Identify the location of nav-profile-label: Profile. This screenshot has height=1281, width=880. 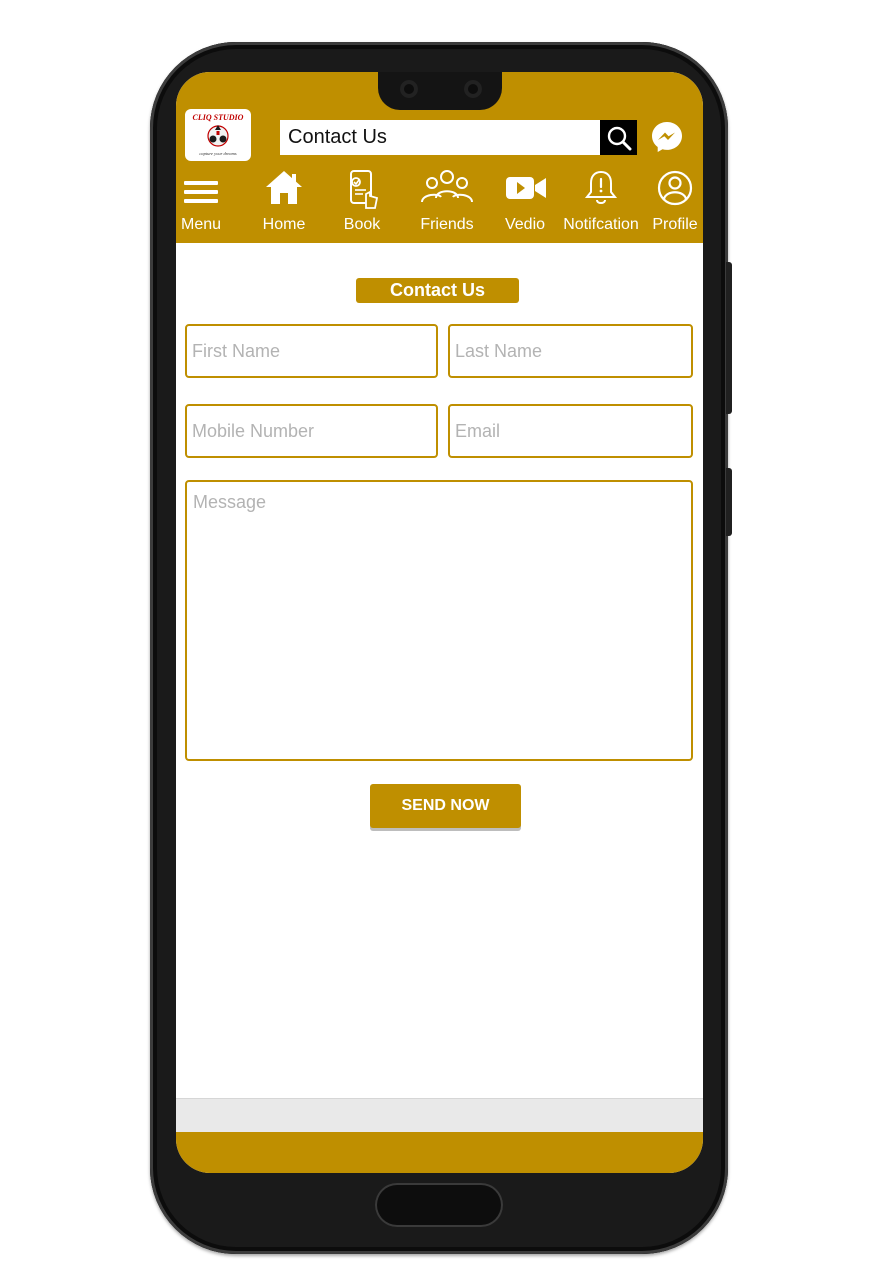
(675, 224).